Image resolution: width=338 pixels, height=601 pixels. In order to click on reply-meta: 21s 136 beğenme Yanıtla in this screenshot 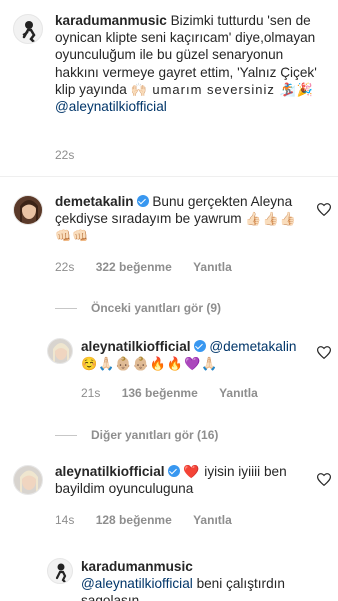, I will do `click(178, 393)`.